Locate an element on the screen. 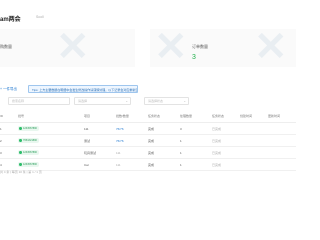  cell-id: 4 is located at coordinates (1, 165).